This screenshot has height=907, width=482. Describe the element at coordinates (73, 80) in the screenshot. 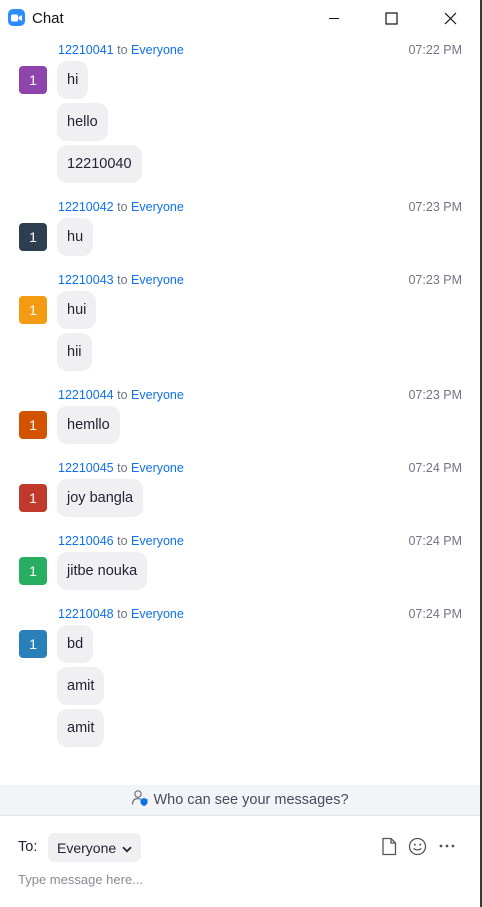

I see `message-bubble: hi` at that location.